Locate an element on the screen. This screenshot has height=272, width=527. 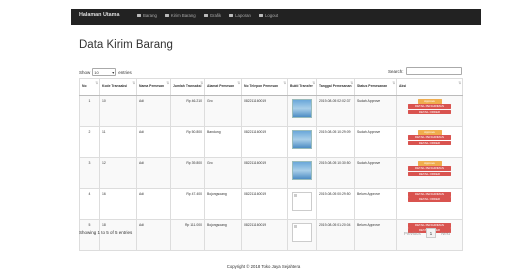
entries-select: 10 ▾ is located at coordinates (104, 72).